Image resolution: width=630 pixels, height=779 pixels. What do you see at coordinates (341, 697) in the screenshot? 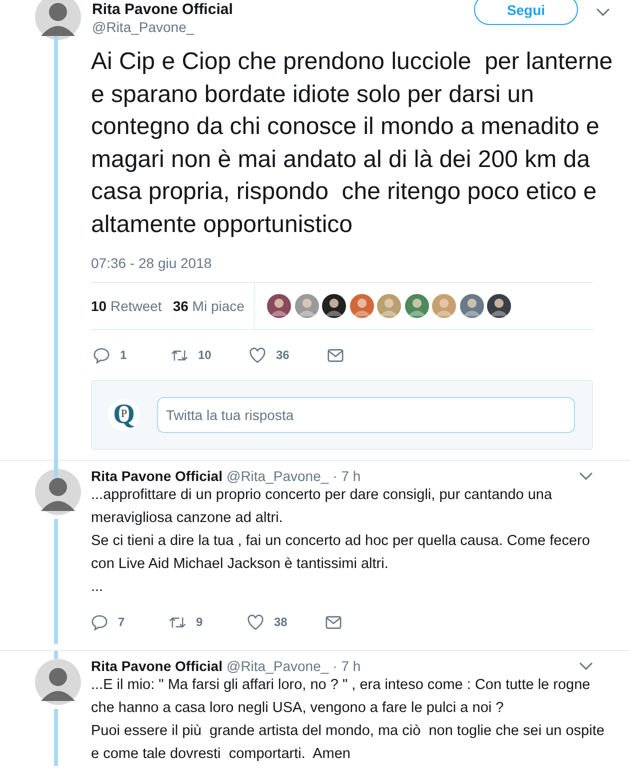
I see `reply-text: ...E il mio: " Ma farsi gli affari loro, no ? " , era inteso come : Con tutte le rogne che hanno a casa loro negli USA, vengono a fare le pulci a noi ?` at bounding box center [341, 697].